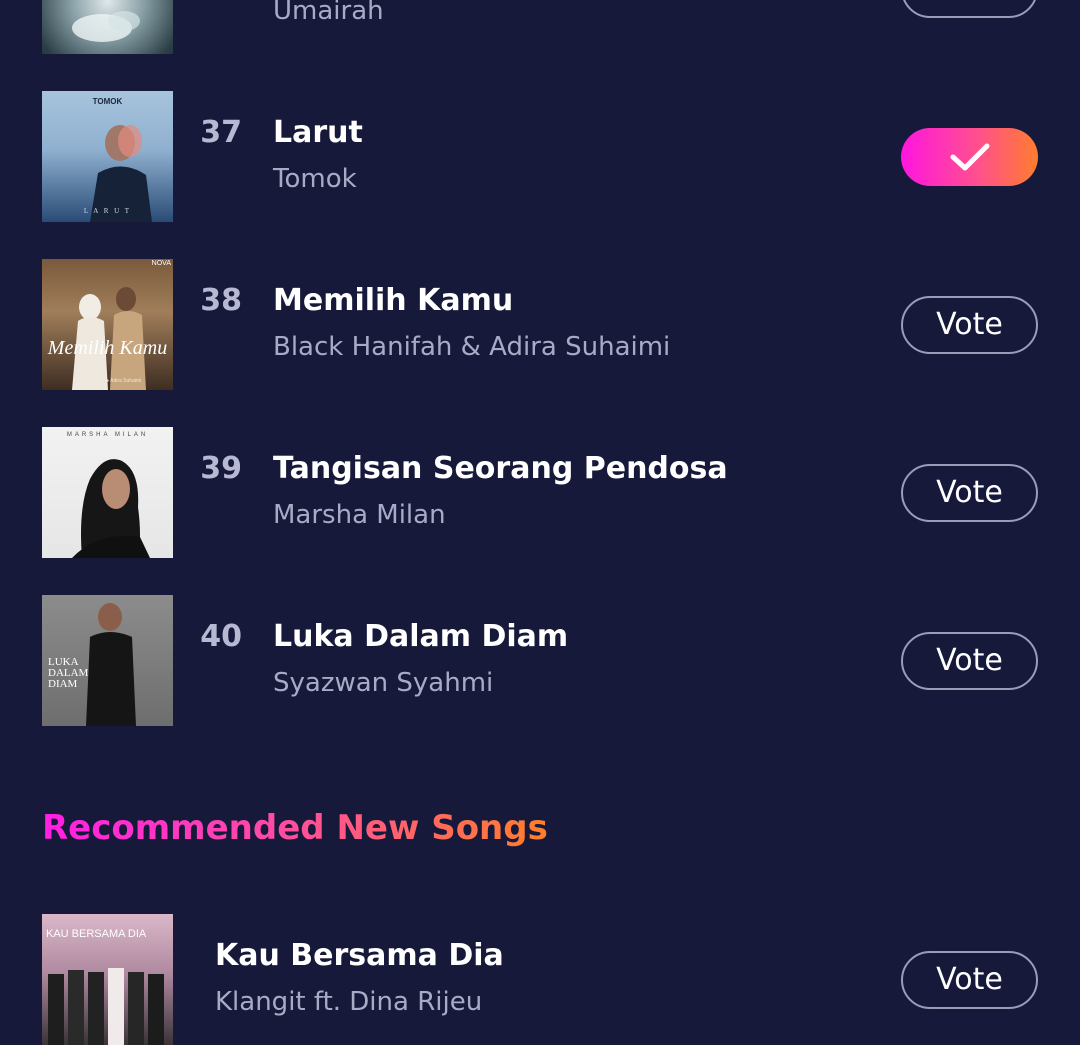 The height and width of the screenshot is (1045, 1080). What do you see at coordinates (500, 468) in the screenshot?
I see `song-title: Tangisan Seorang Pendosa` at bounding box center [500, 468].